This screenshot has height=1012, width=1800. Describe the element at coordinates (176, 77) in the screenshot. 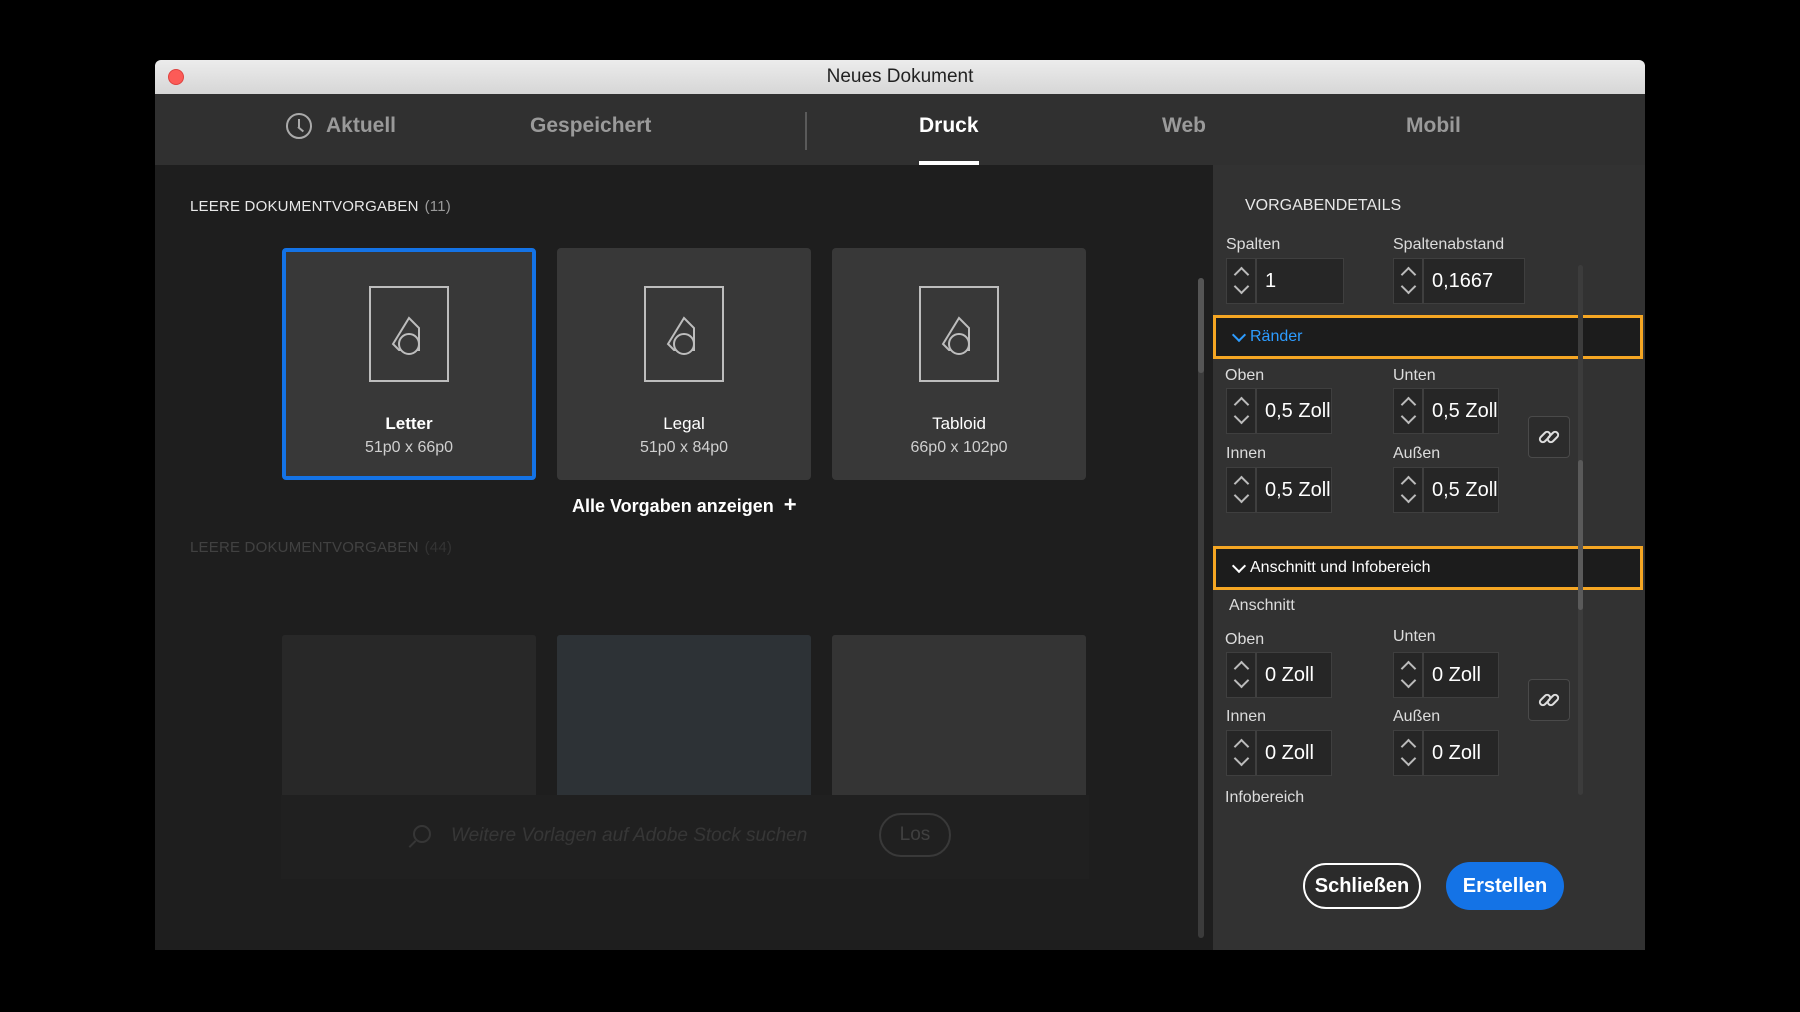

I see `close-window-icon` at that location.